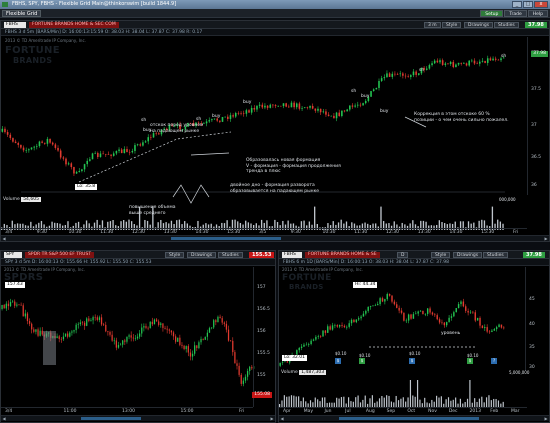 The height and width of the screenshot is (423, 550). Describe the element at coordinates (541, 4) in the screenshot. I see `close-button: x` at that location.